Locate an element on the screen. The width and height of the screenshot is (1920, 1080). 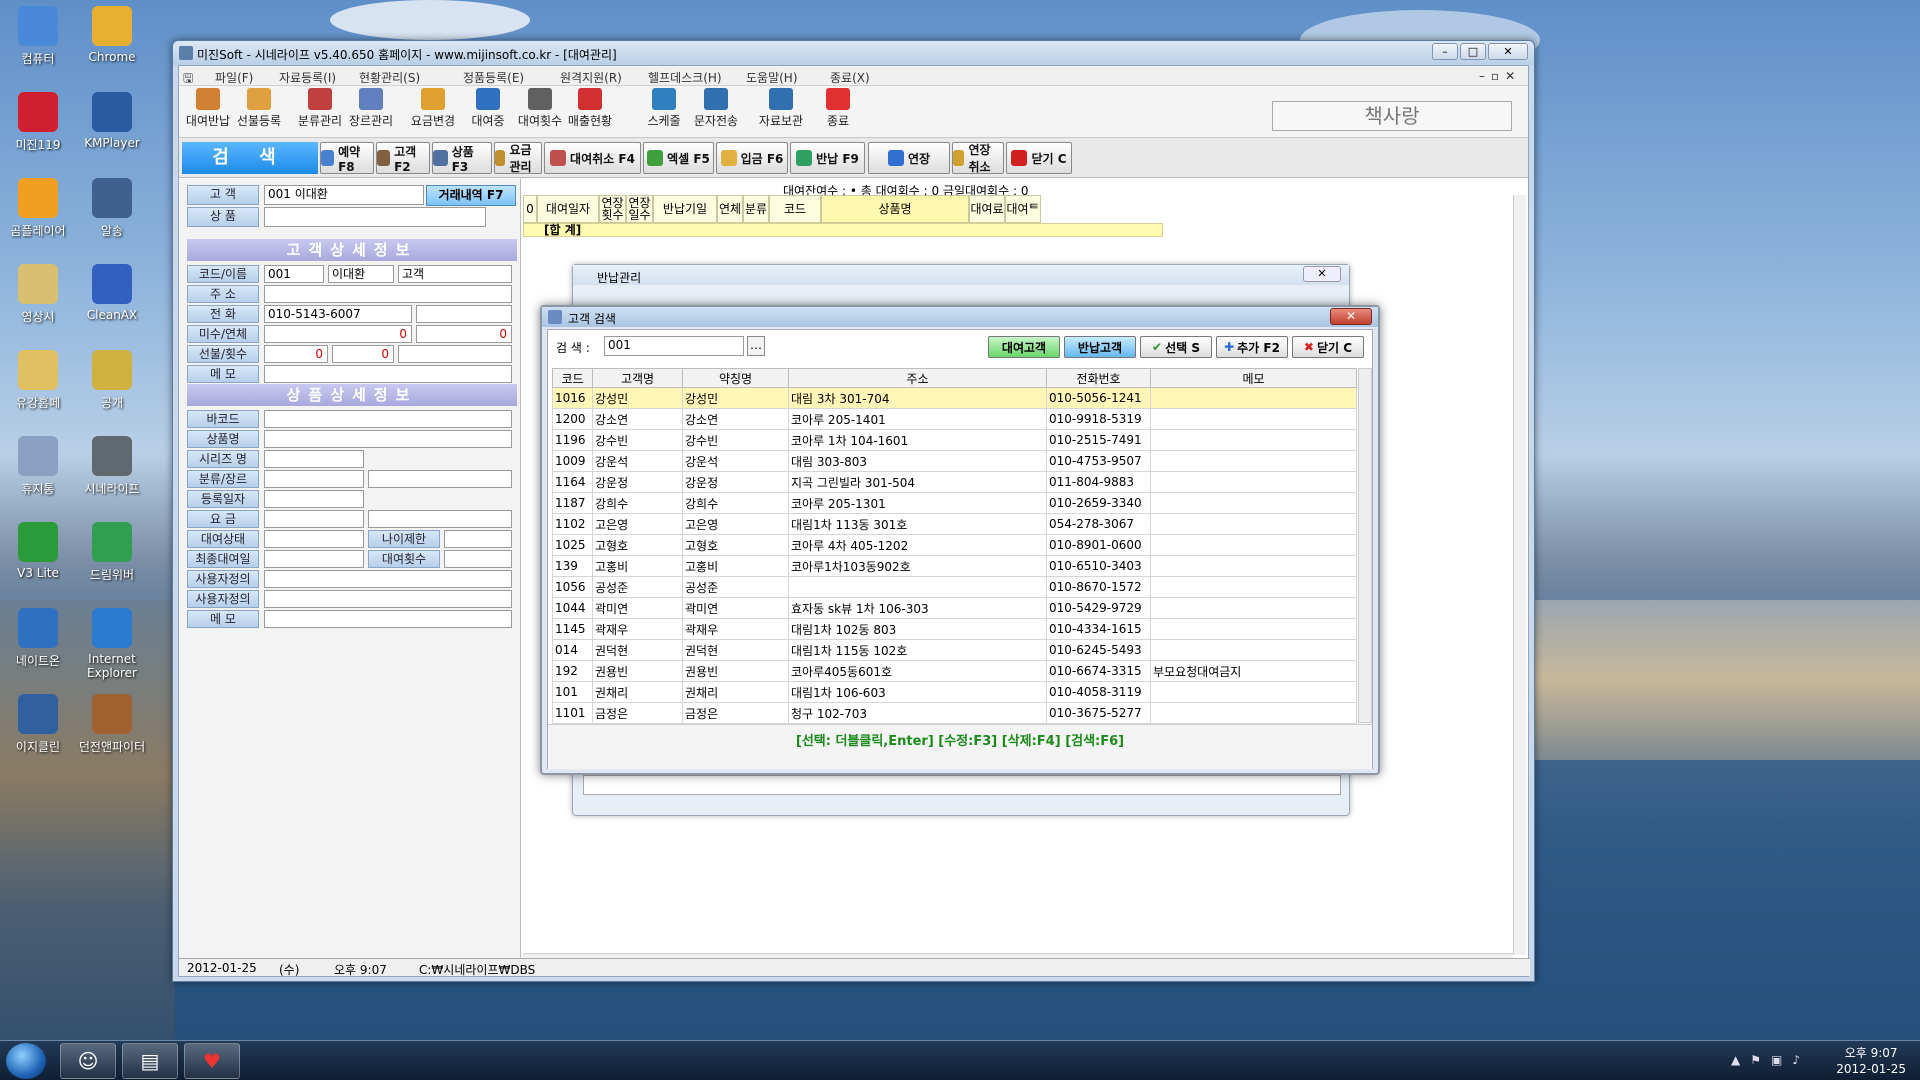
desktop-icon: Chrome is located at coordinates (112, 35).